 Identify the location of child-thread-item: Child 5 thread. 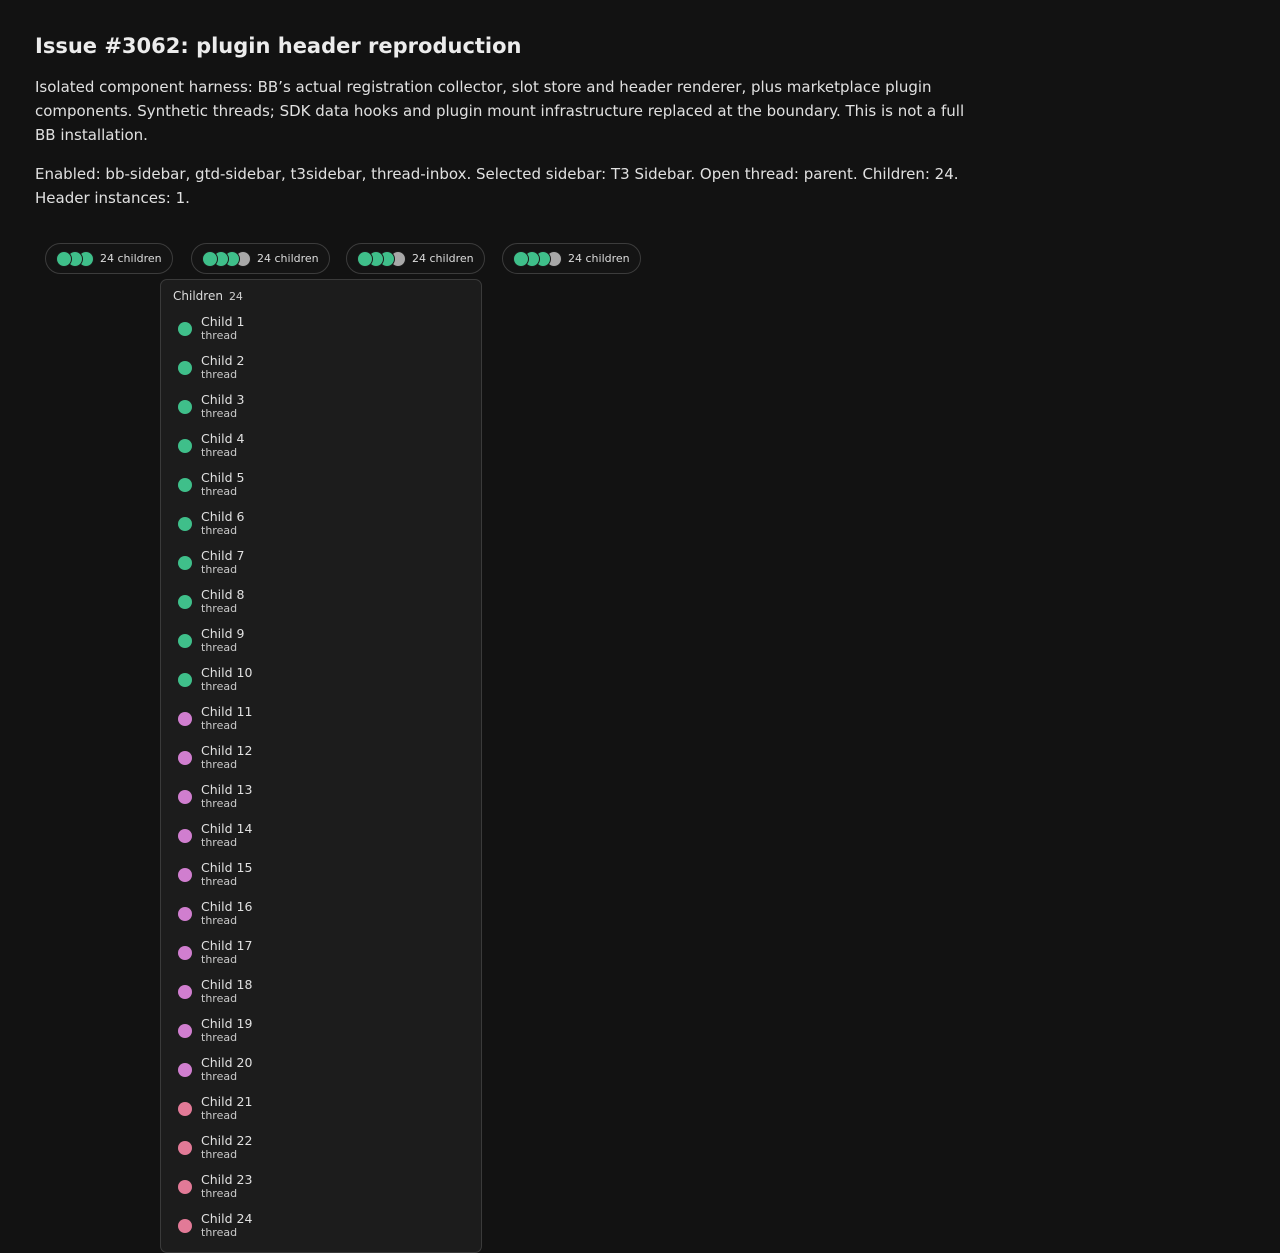
(321, 488).